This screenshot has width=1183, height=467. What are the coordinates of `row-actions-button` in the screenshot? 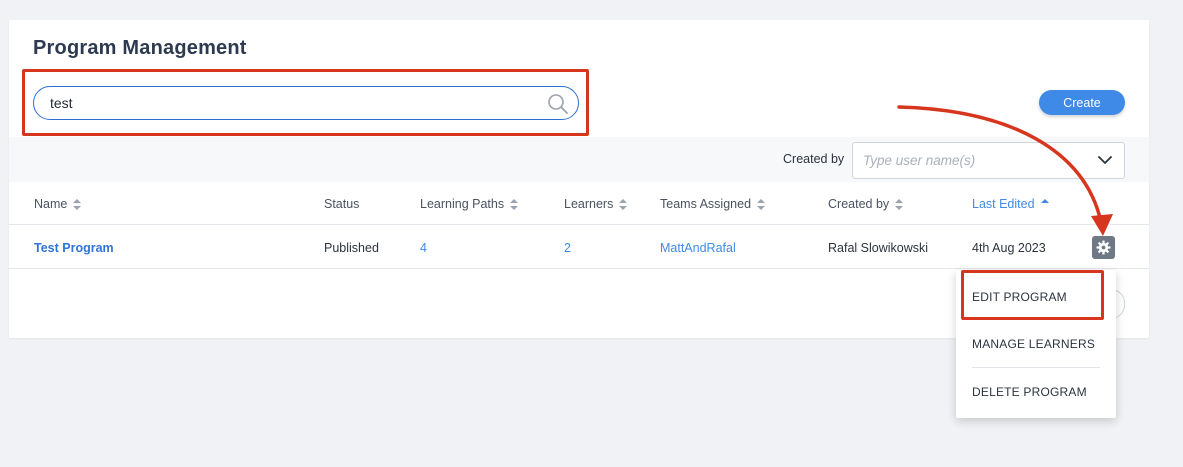 It's located at (1103, 247).